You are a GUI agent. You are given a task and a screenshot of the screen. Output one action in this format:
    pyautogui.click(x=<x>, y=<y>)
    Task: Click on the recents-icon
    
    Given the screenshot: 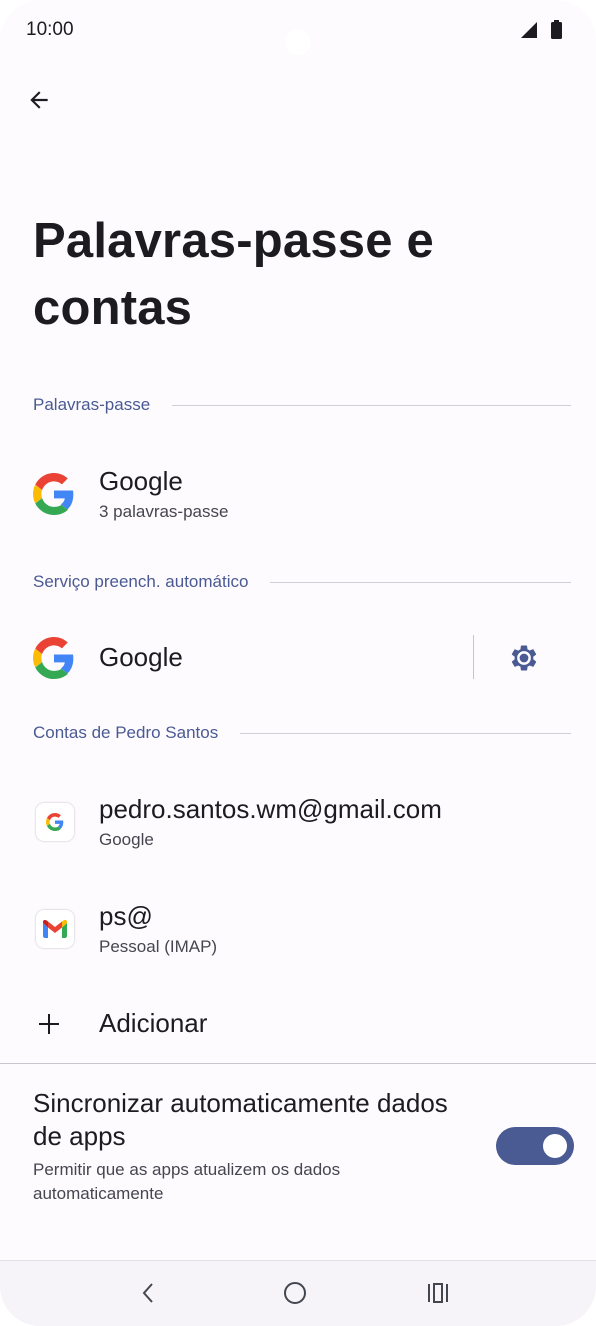 What is the action you would take?
    pyautogui.click(x=438, y=1293)
    